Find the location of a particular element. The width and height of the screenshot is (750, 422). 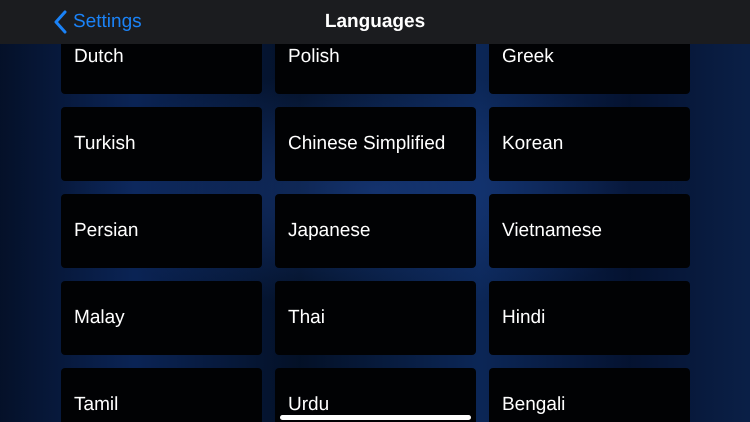

chevron-left-icon is located at coordinates (60, 22).